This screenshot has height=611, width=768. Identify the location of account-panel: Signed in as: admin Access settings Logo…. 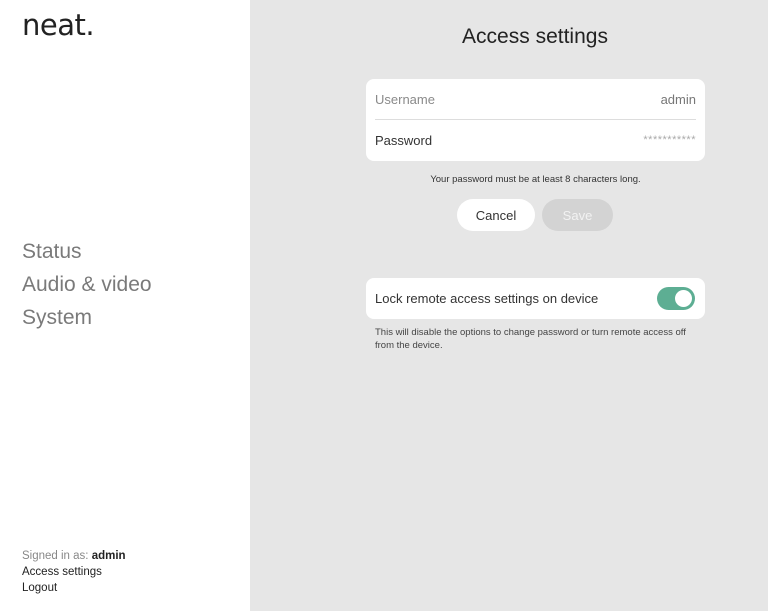
(74, 572).